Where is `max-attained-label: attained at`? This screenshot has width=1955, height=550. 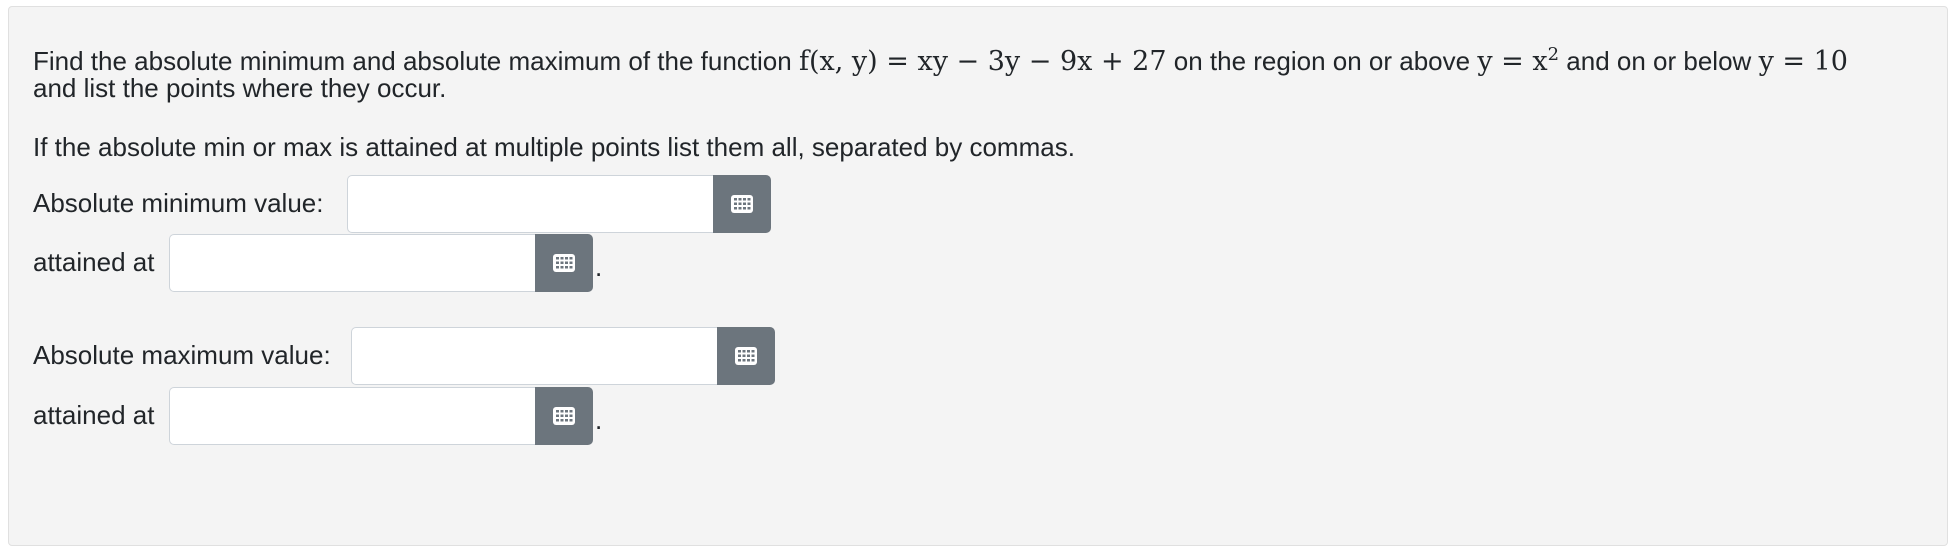
max-attained-label: attained at is located at coordinates (94, 415).